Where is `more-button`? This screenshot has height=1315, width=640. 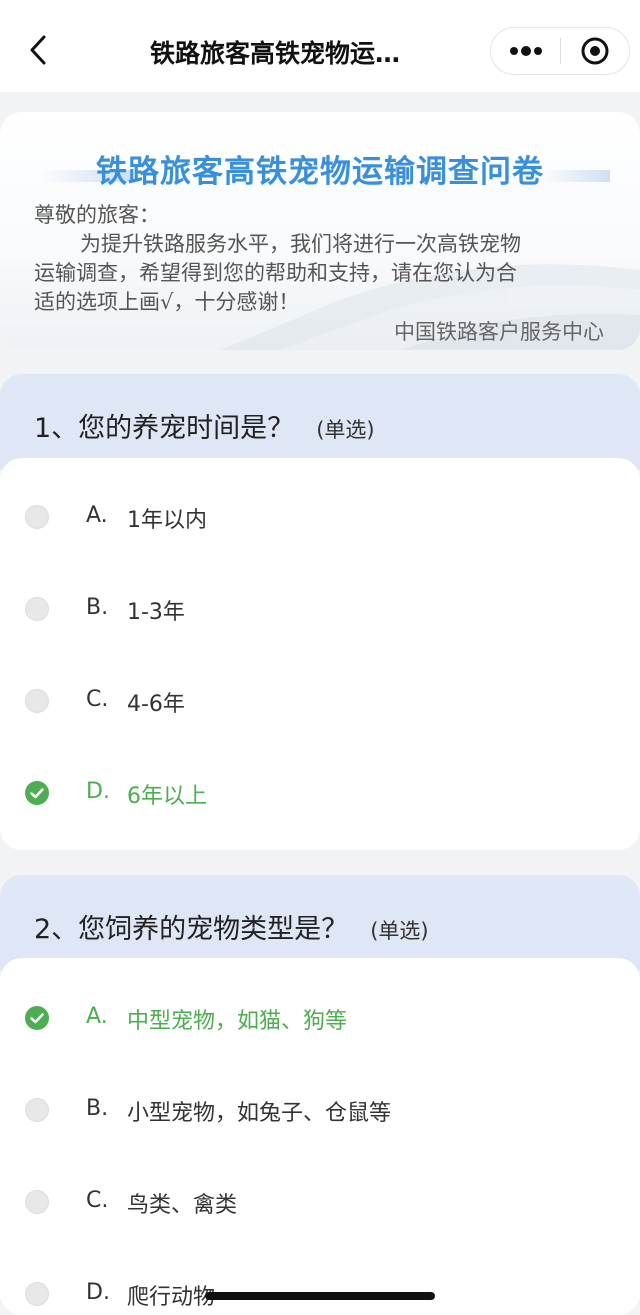 more-button is located at coordinates (525, 51).